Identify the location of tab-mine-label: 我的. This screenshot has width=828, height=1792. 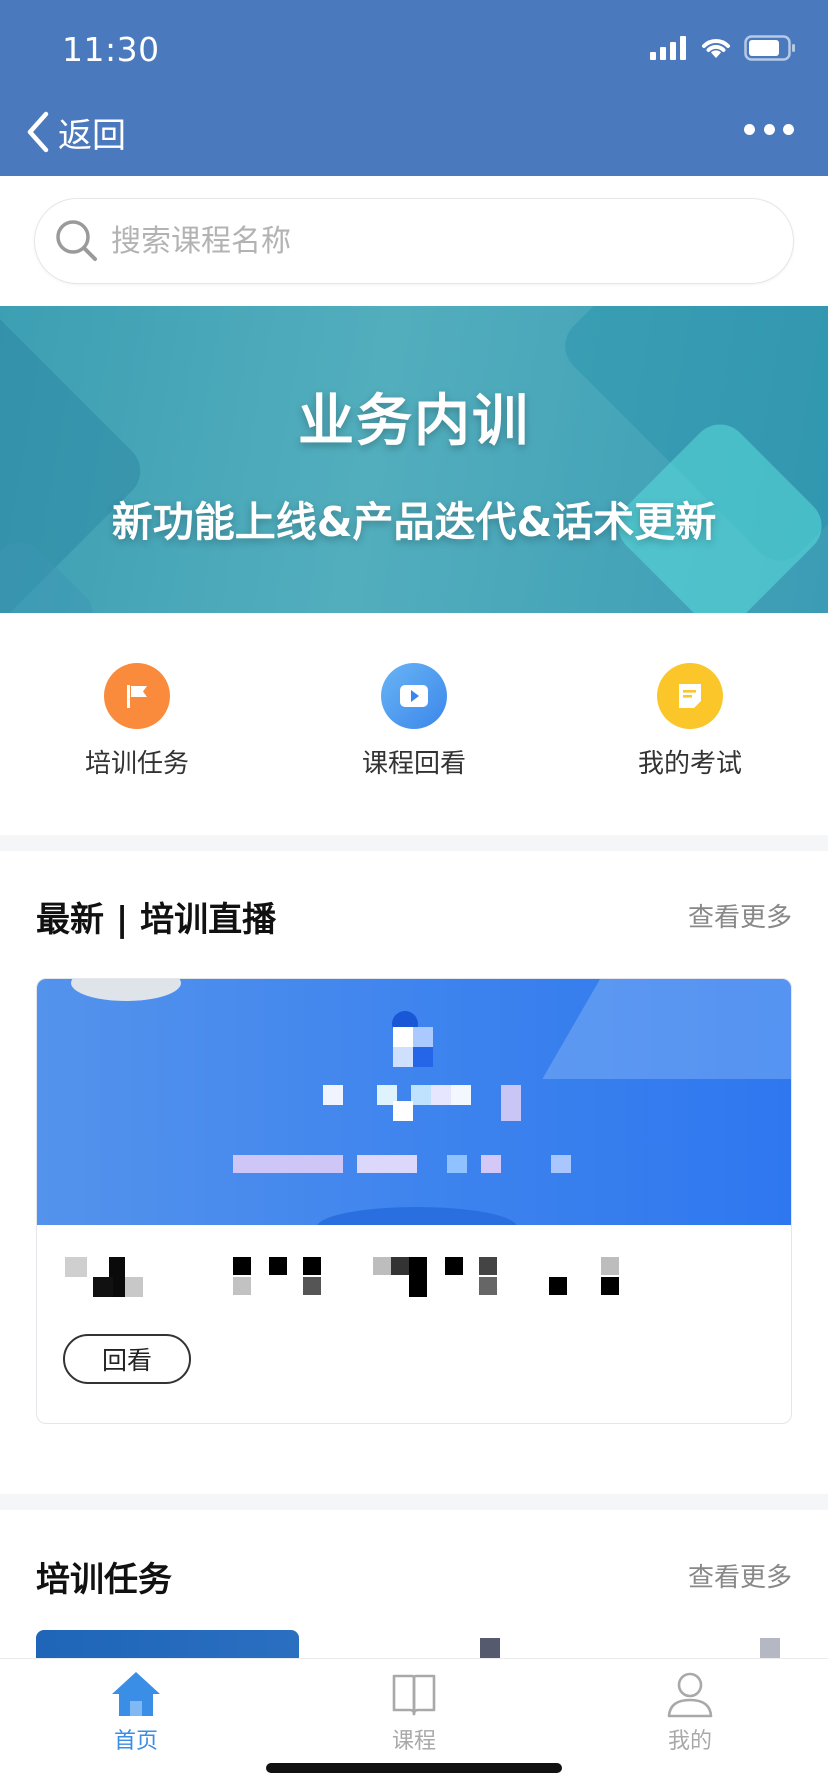
(689, 1741).